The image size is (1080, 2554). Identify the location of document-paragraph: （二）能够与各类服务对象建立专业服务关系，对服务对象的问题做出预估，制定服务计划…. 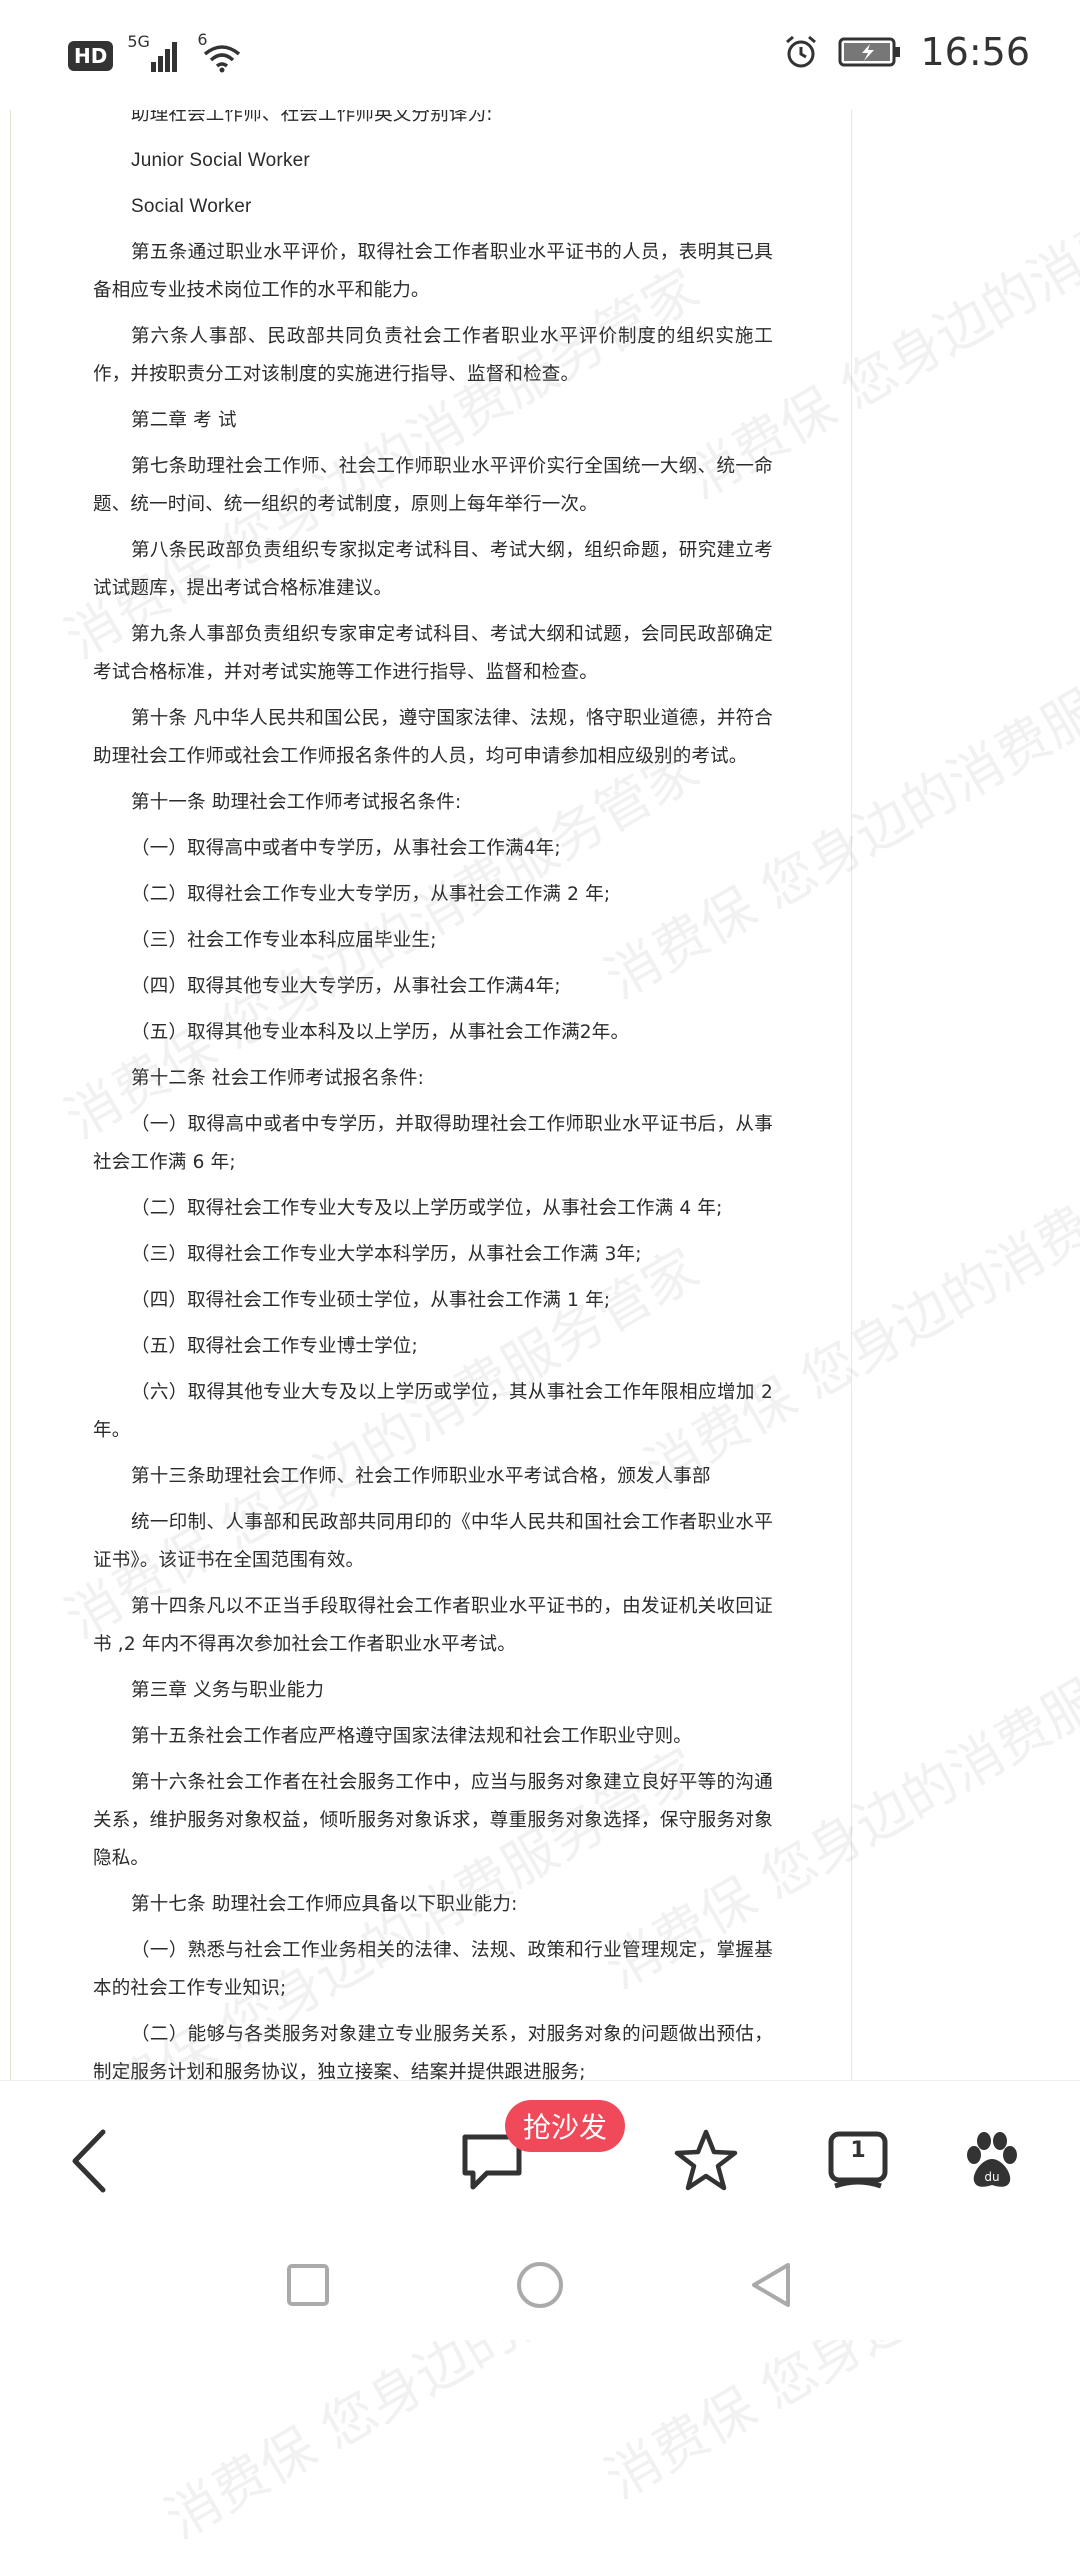
(433, 2052).